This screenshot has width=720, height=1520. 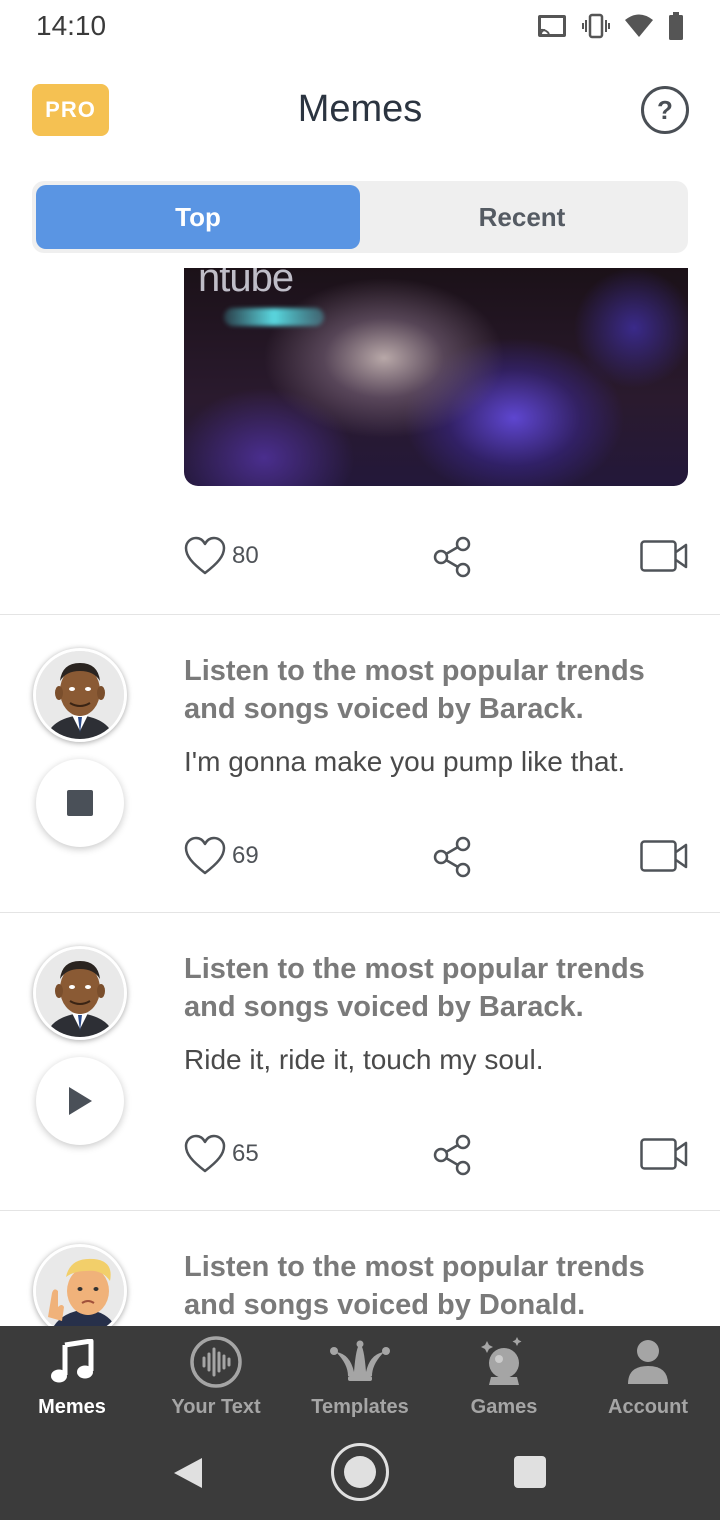 I want to click on nav-label: Templates, so click(x=360, y=1407).